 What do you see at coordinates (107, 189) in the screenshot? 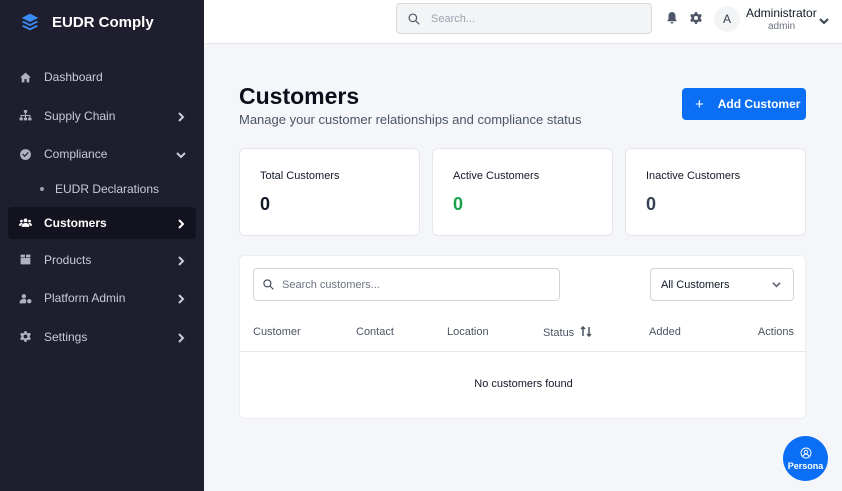
I see `sidebar-item-label: EUDR Declarations` at bounding box center [107, 189].